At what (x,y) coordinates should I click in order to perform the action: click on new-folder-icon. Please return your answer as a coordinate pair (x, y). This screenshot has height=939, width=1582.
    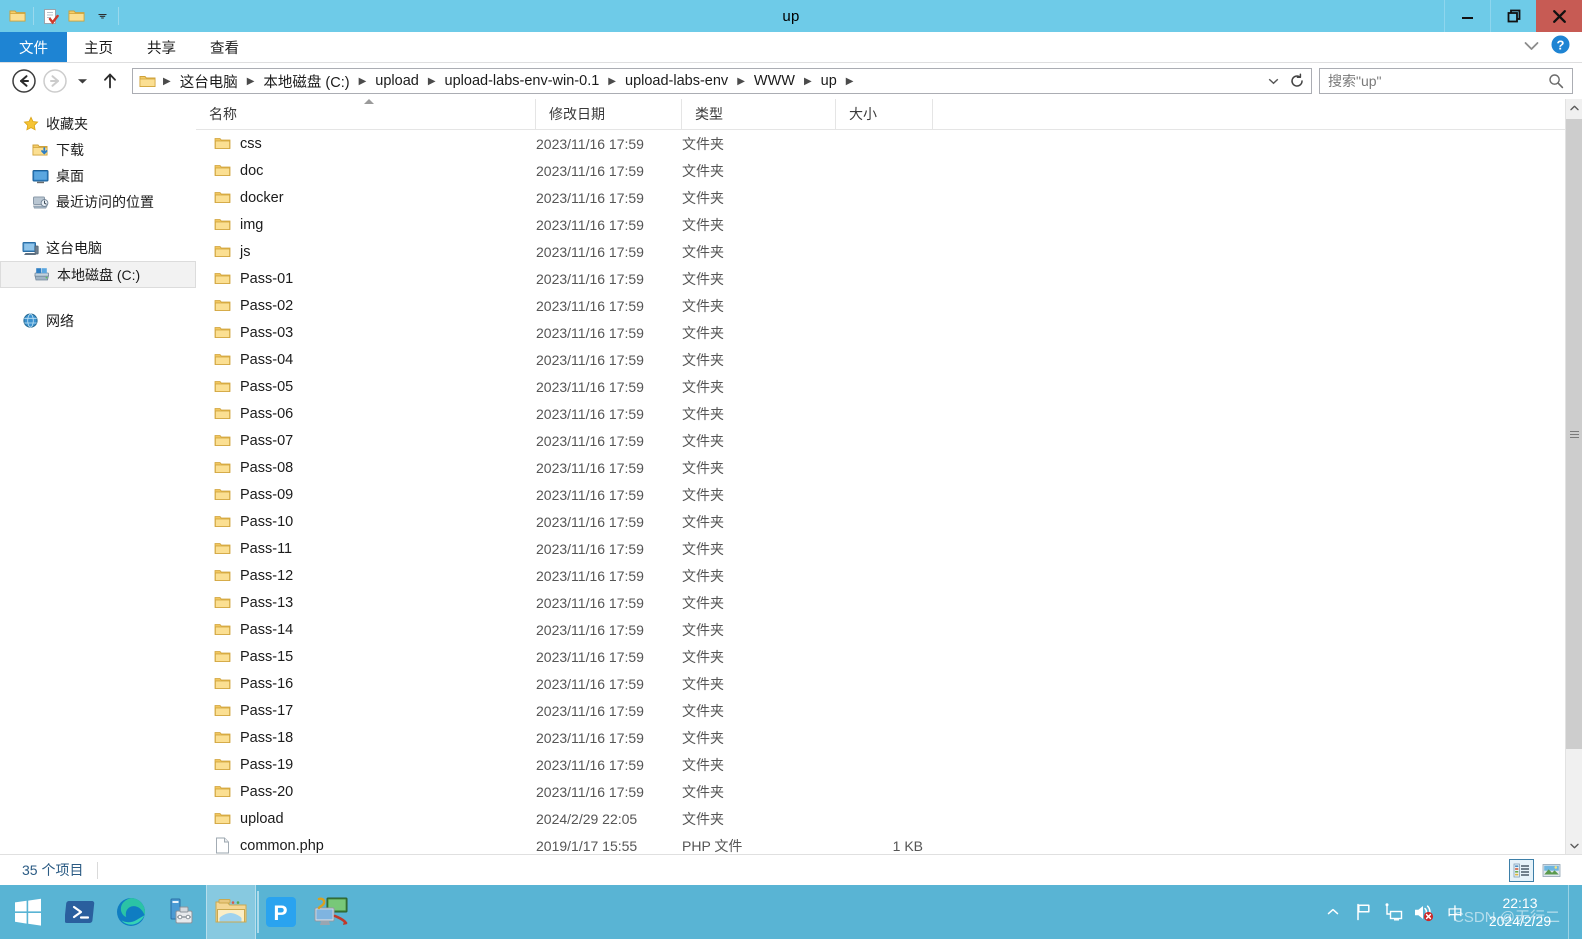
    Looking at the image, I should click on (76, 16).